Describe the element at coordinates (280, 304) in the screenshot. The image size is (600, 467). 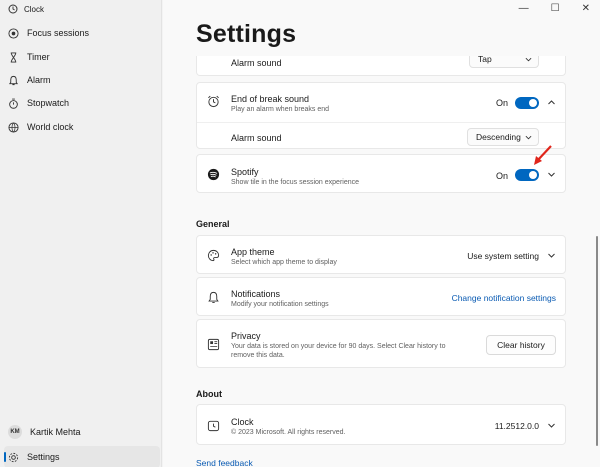
I see `notifications-desc: Modify your notification settings` at that location.